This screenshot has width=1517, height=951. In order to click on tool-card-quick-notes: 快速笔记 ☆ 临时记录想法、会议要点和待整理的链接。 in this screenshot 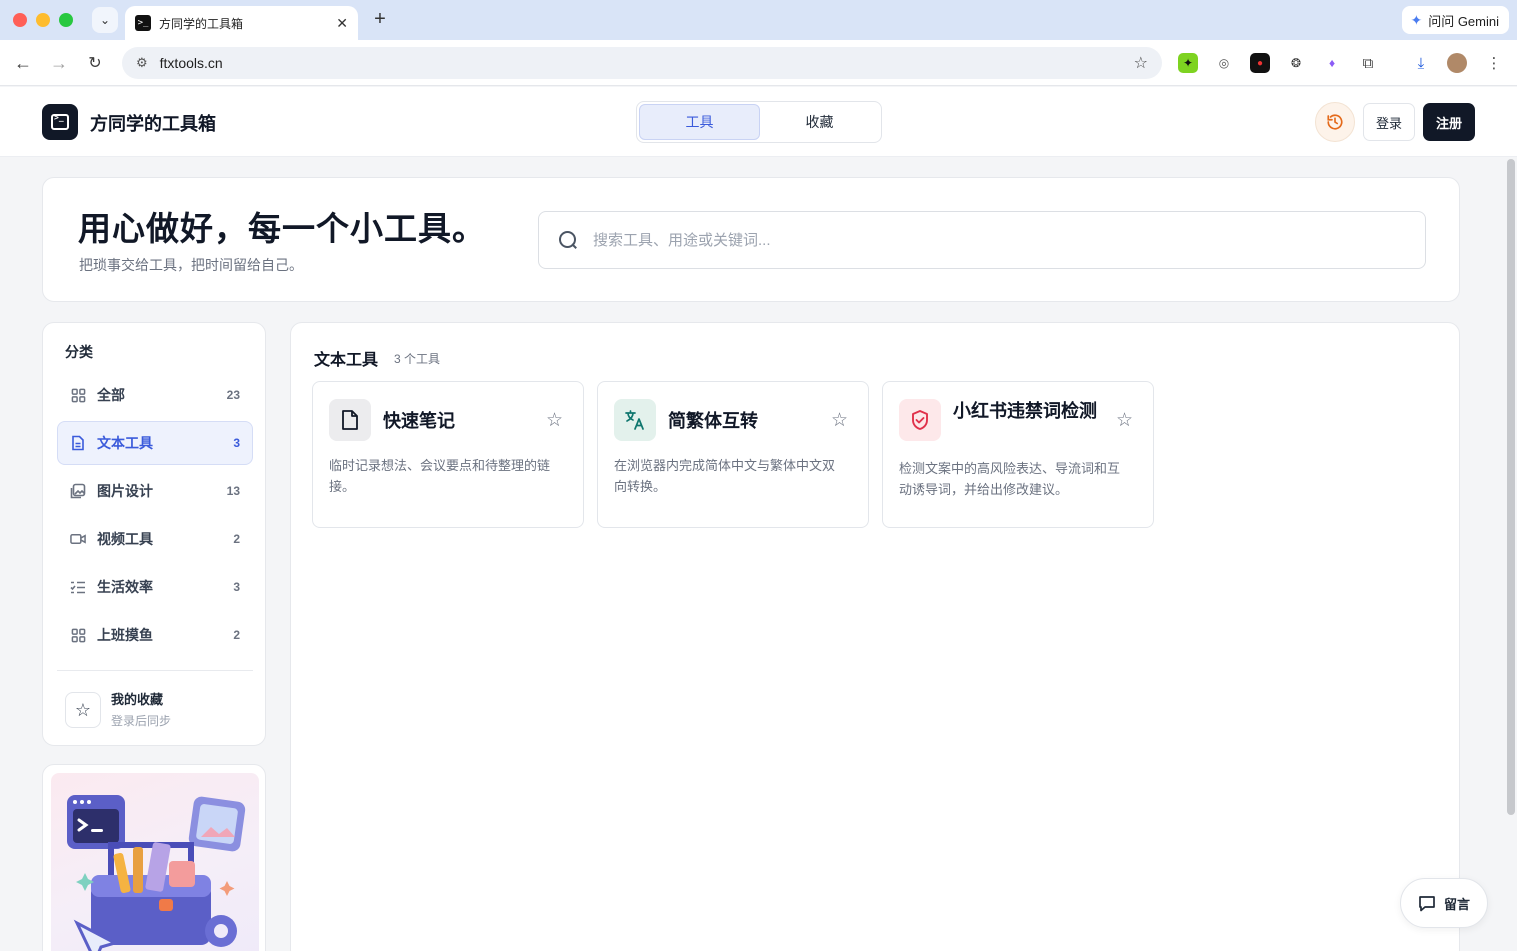, I will do `click(448, 454)`.